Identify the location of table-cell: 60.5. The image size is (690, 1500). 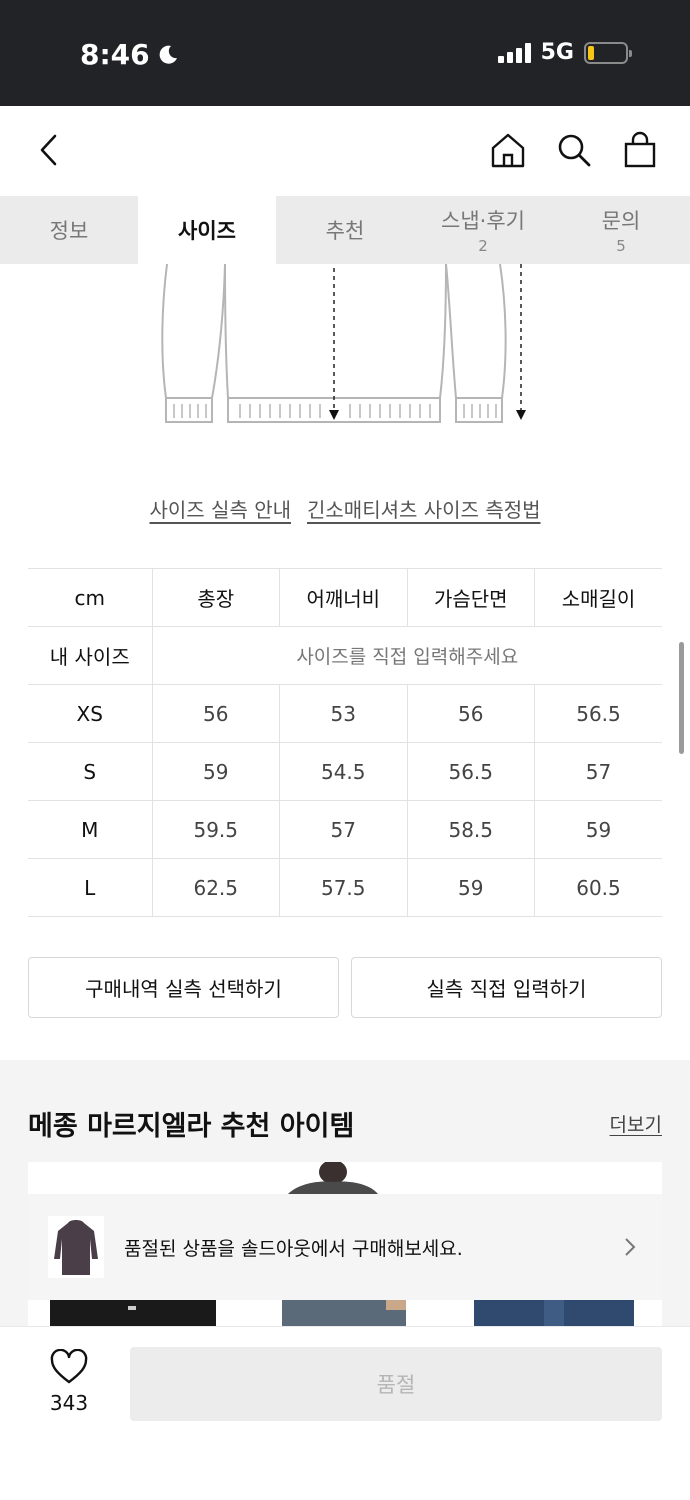
(598, 887).